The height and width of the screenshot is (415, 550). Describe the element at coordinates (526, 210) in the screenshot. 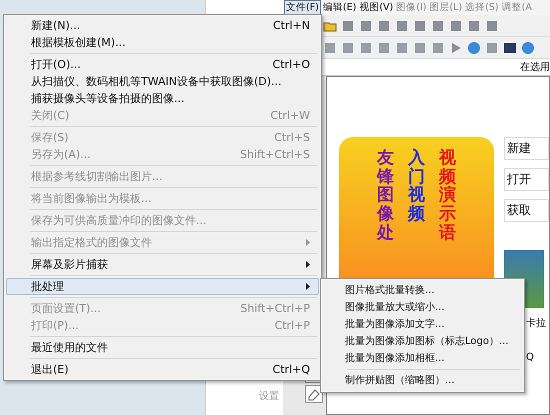

I see `side-link: 获取` at that location.